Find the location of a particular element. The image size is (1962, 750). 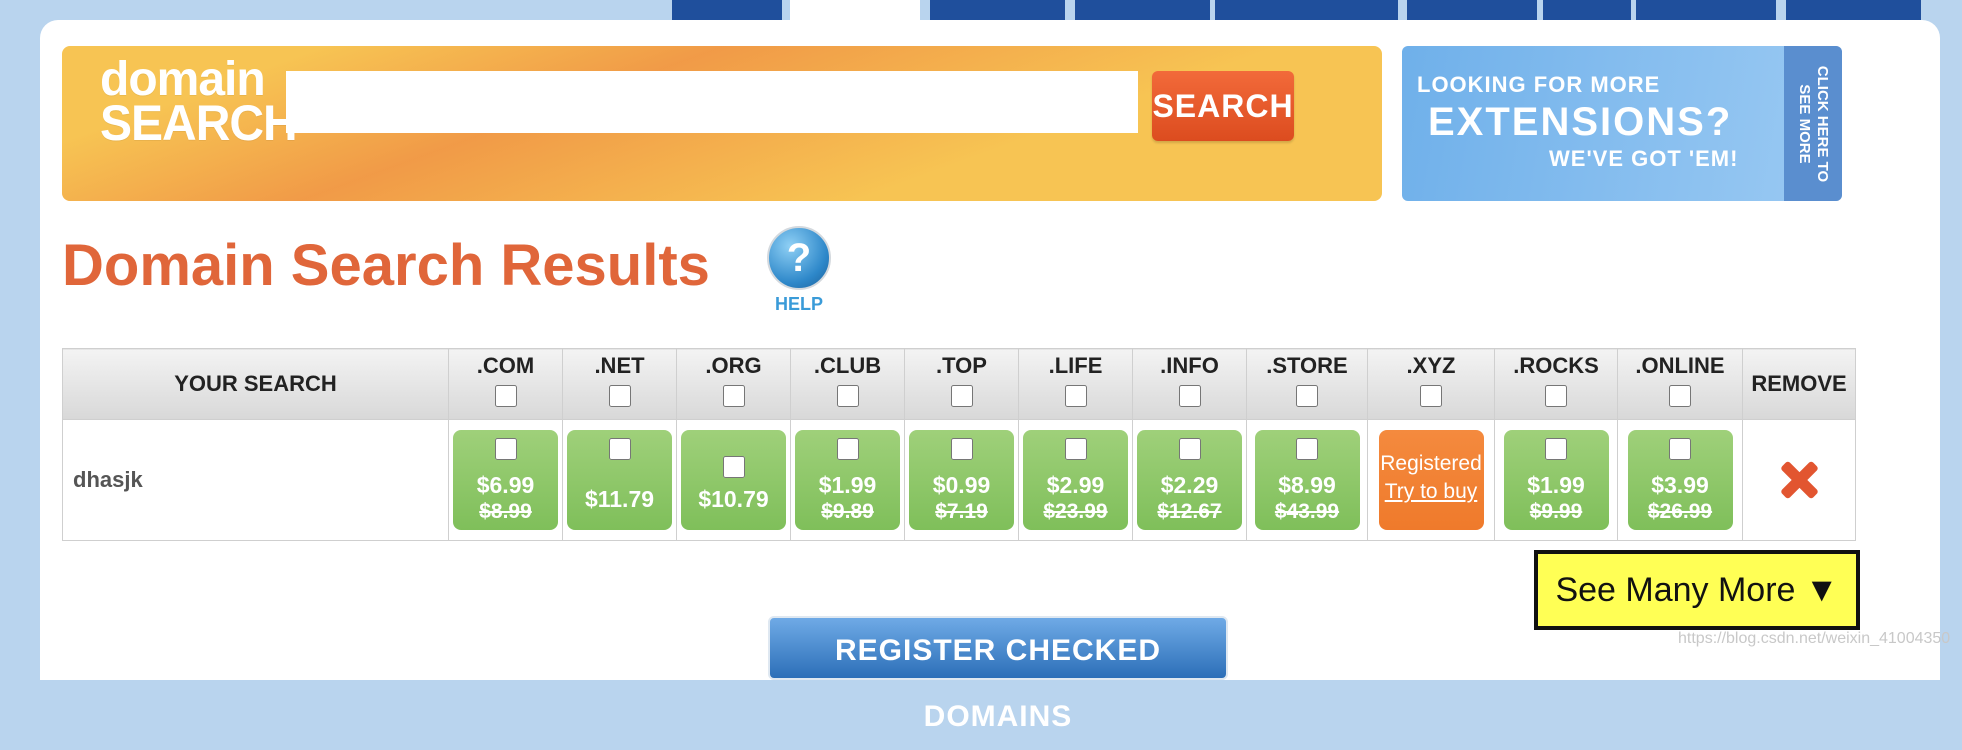

rocks-cell: $1.99 $9.99 is located at coordinates (1556, 480).